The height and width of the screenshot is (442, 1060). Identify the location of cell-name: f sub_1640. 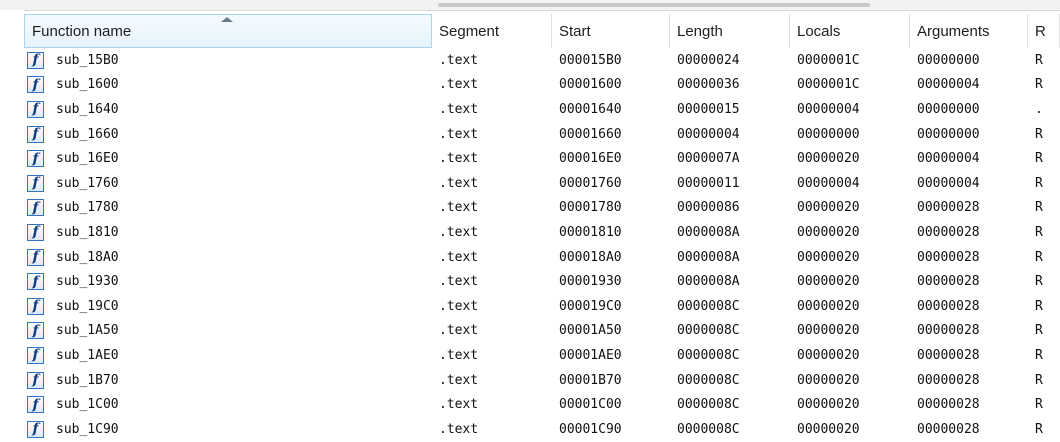
(228, 109).